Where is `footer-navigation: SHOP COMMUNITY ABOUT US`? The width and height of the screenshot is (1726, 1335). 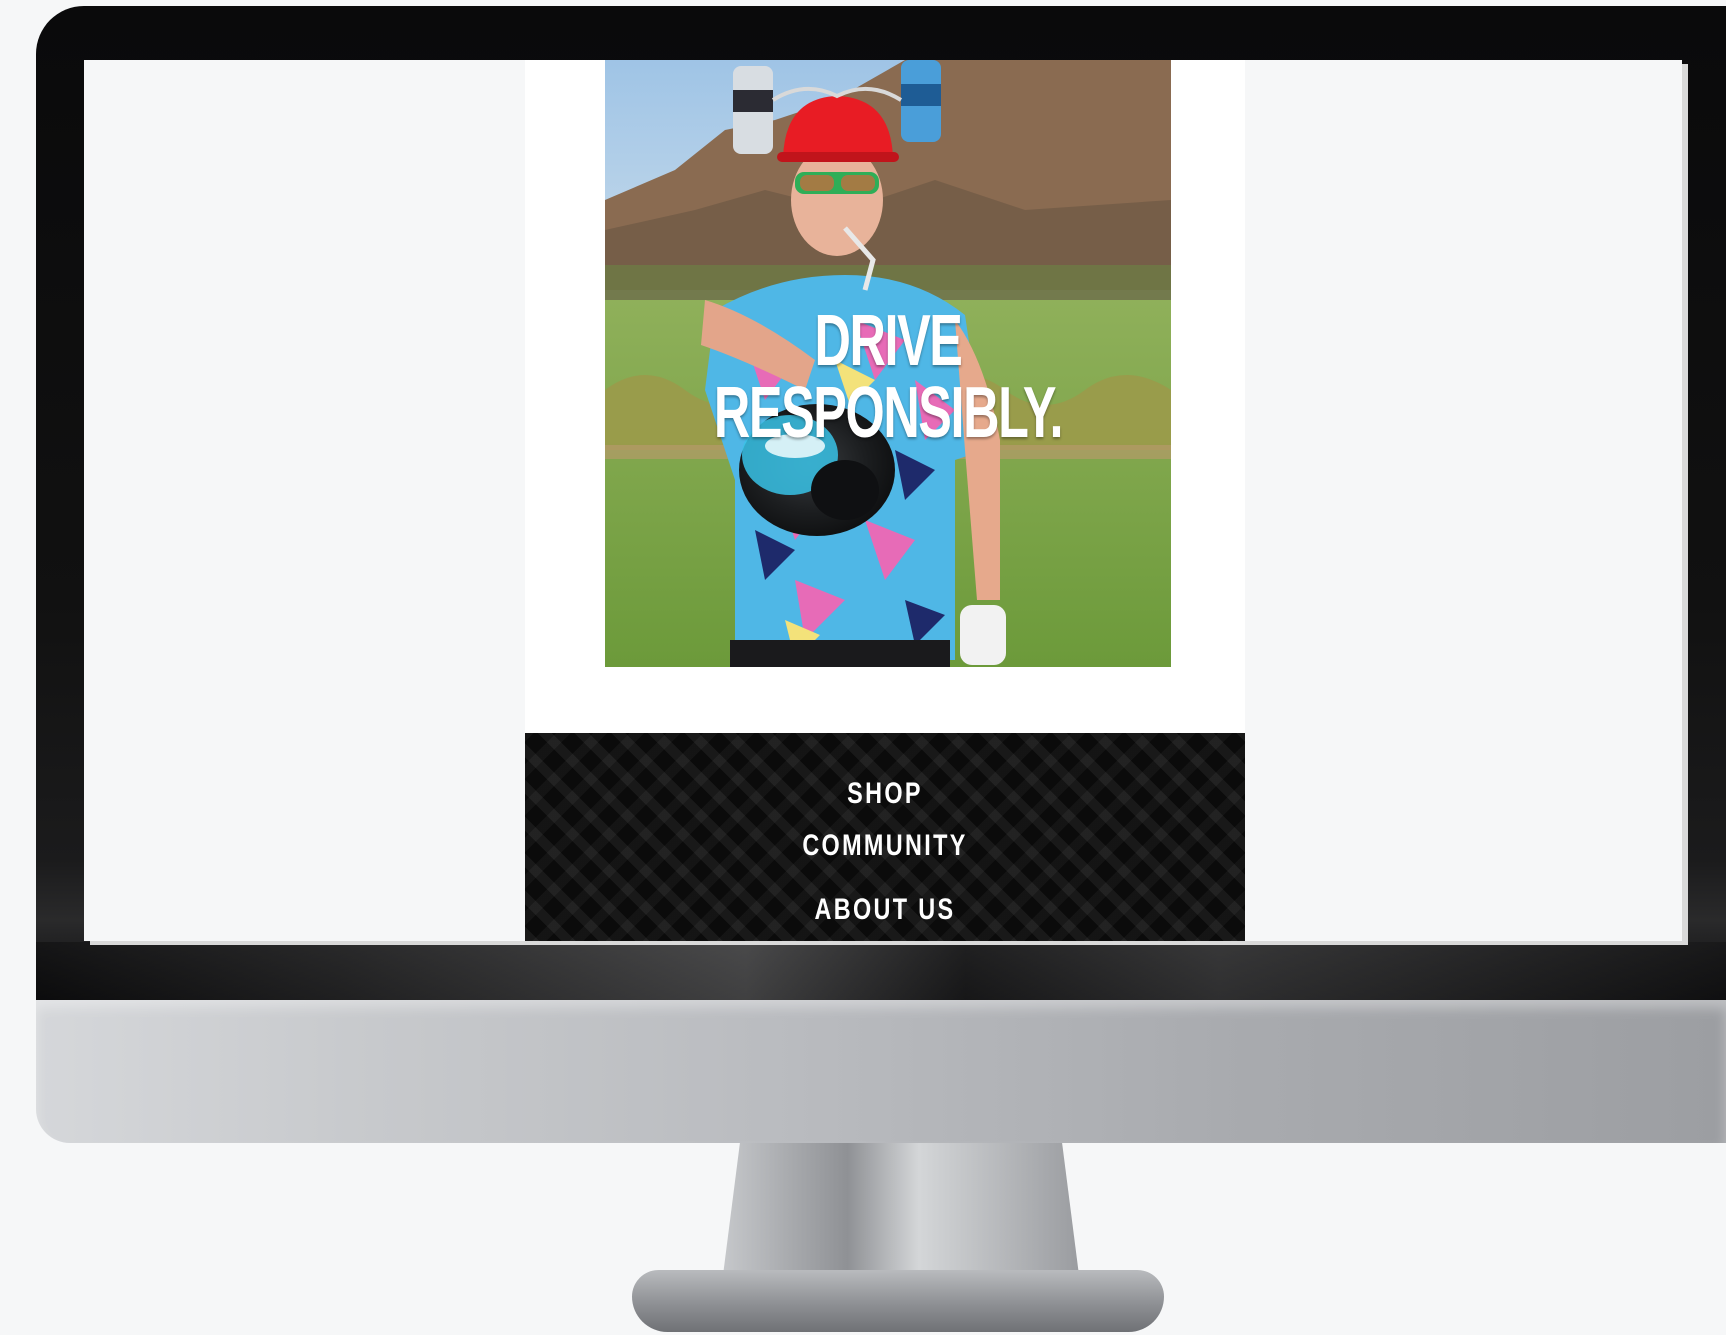
footer-navigation: SHOP COMMUNITY ABOUT US is located at coordinates (885, 837).